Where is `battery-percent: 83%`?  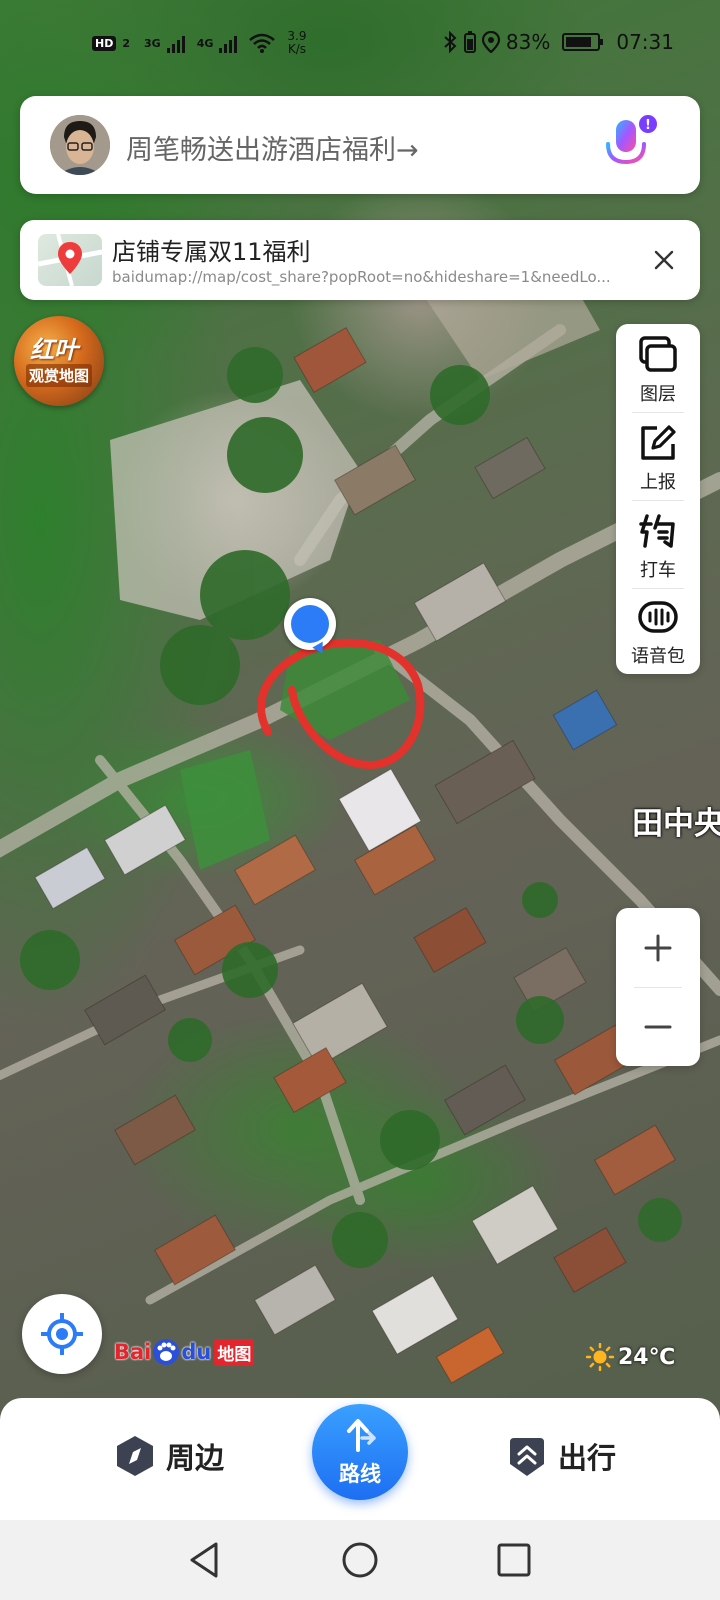 battery-percent: 83% is located at coordinates (528, 42).